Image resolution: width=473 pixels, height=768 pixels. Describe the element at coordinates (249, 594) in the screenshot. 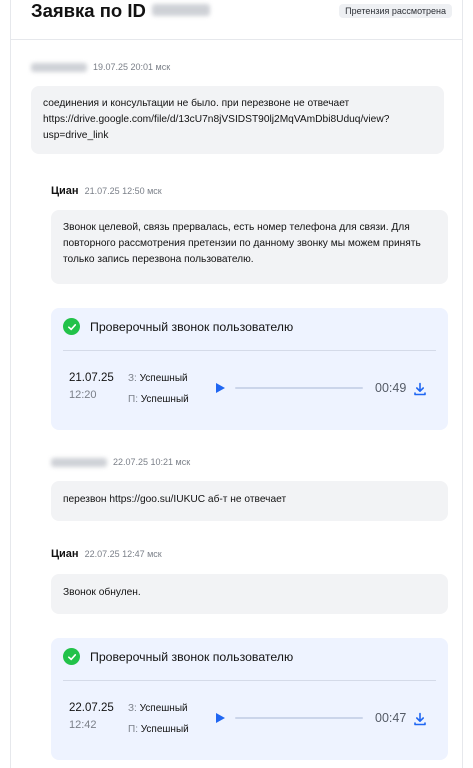

I see `message-bubble: Звонок обнулен.` at that location.